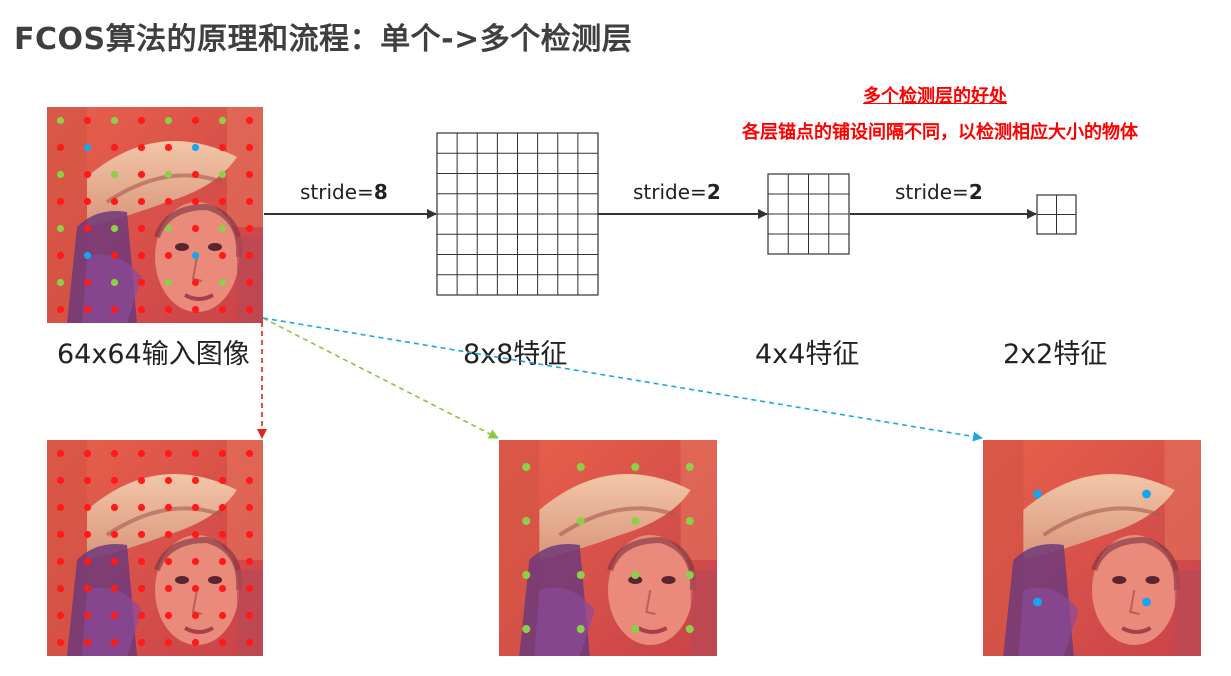 This screenshot has height=676, width=1231. I want to click on feature-grid-4x4, so click(808, 214).